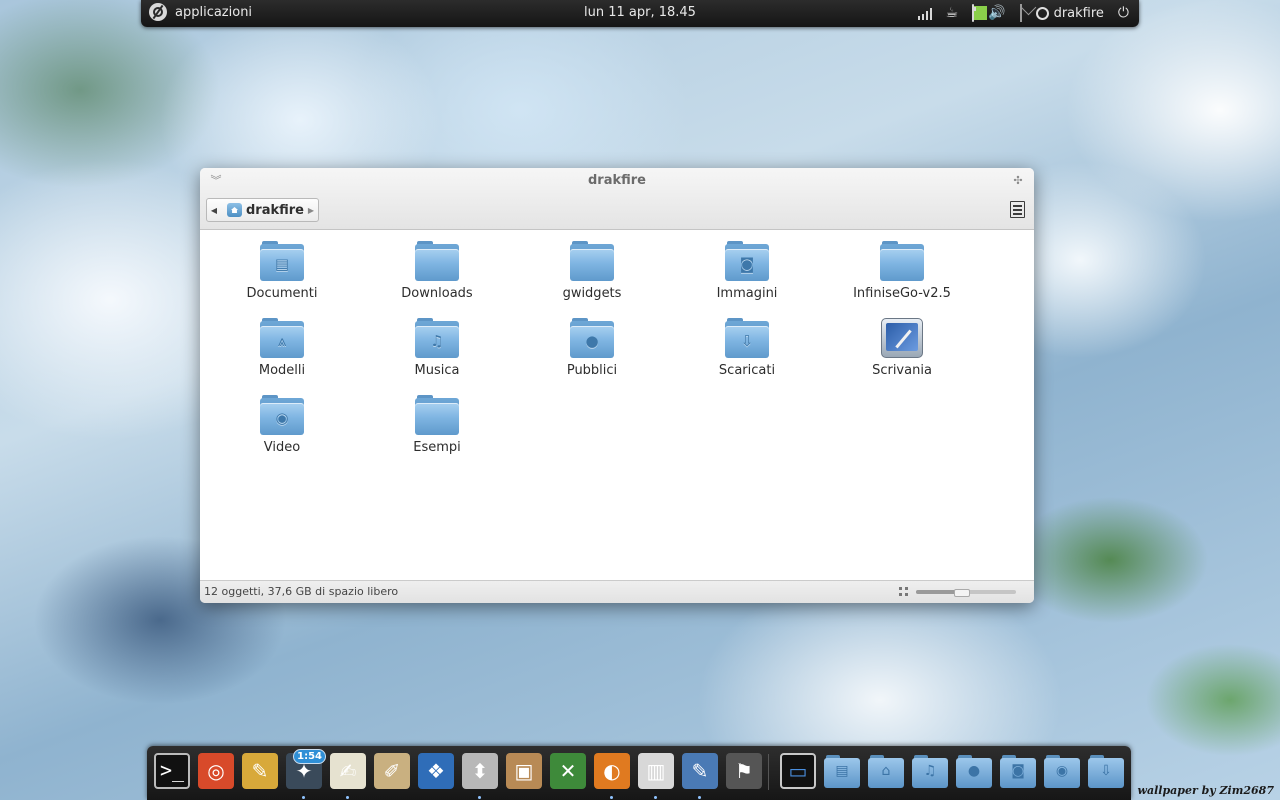 Image resolution: width=1280 pixels, height=800 pixels. What do you see at coordinates (902, 293) in the screenshot?
I see `file-item-label: InfiniseGo-v2.5` at bounding box center [902, 293].